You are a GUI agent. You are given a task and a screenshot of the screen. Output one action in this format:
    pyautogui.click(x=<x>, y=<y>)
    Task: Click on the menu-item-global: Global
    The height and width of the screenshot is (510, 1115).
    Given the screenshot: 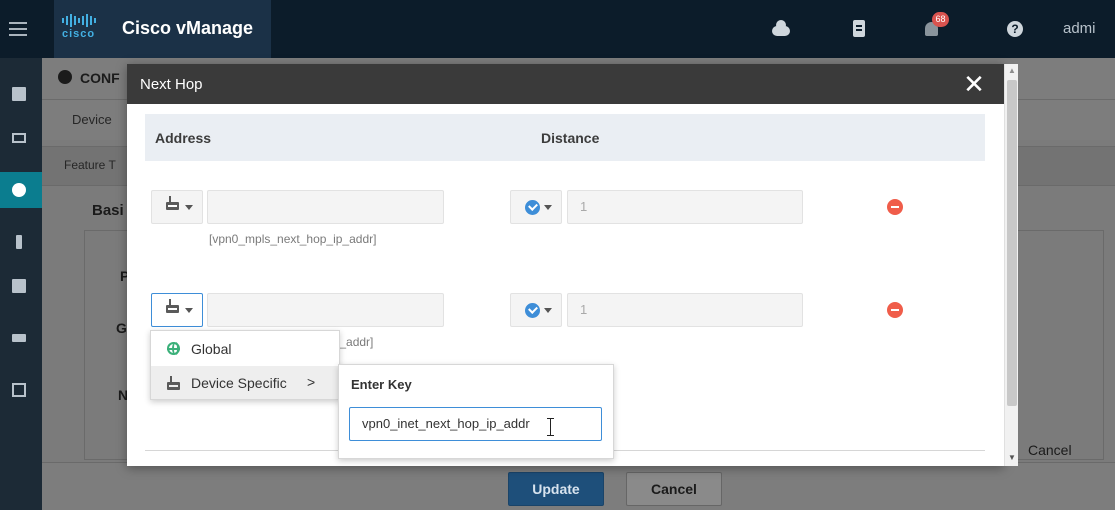 What is the action you would take?
    pyautogui.click(x=245, y=348)
    